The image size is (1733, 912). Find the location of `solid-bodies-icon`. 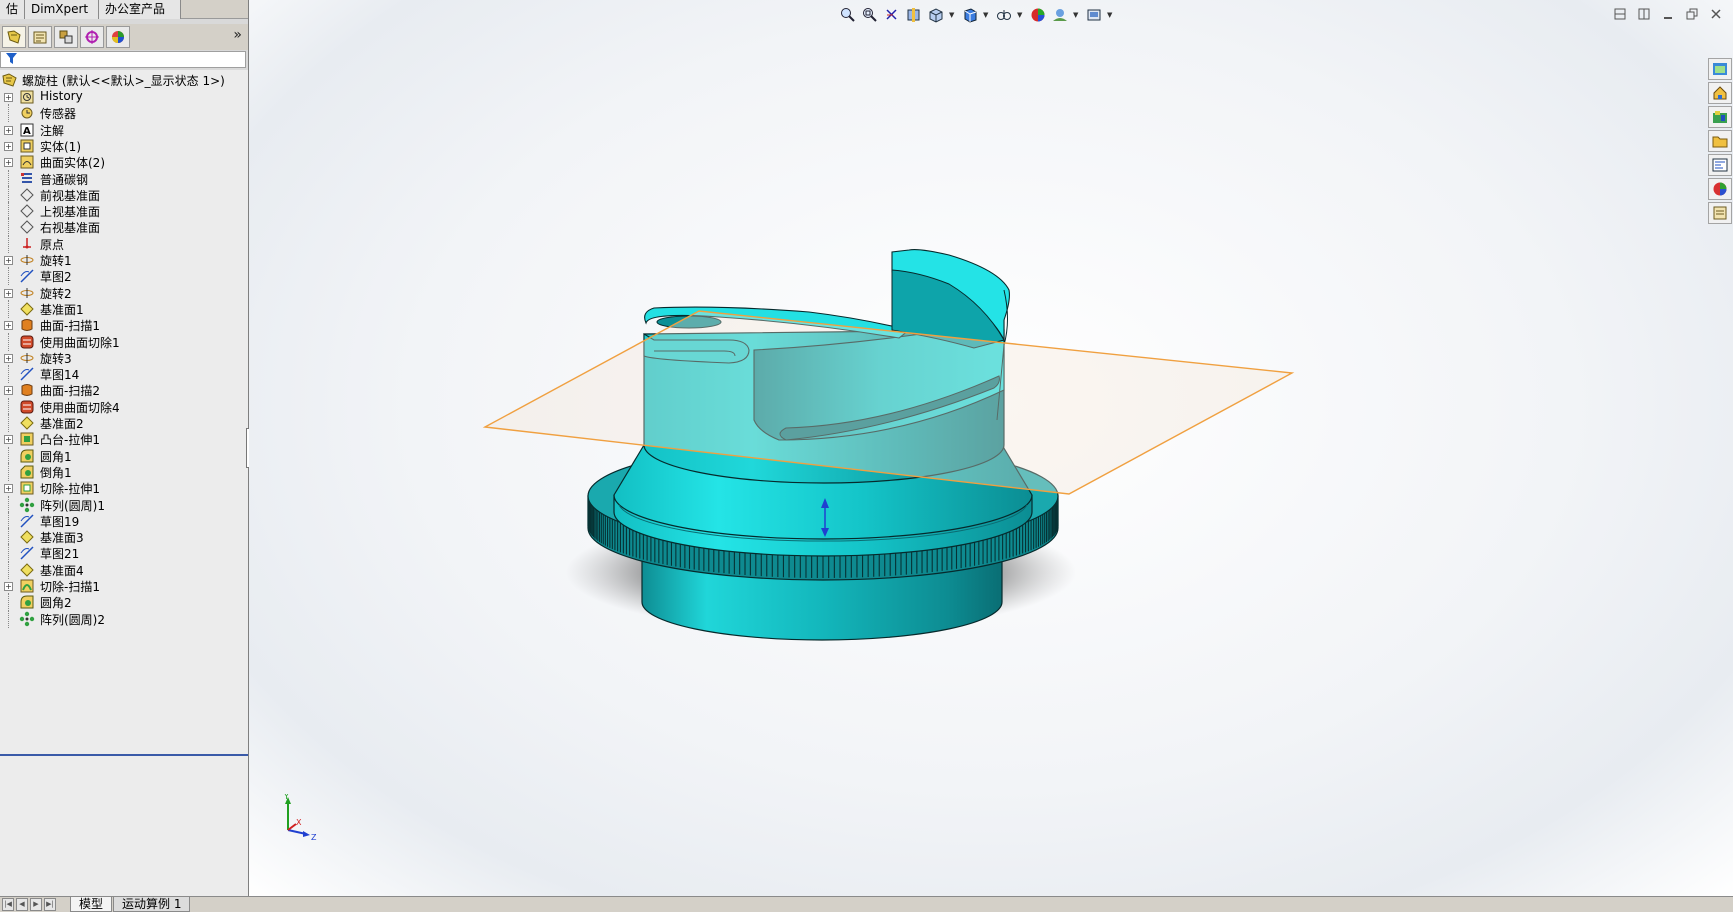

solid-bodies-icon is located at coordinates (27, 146).